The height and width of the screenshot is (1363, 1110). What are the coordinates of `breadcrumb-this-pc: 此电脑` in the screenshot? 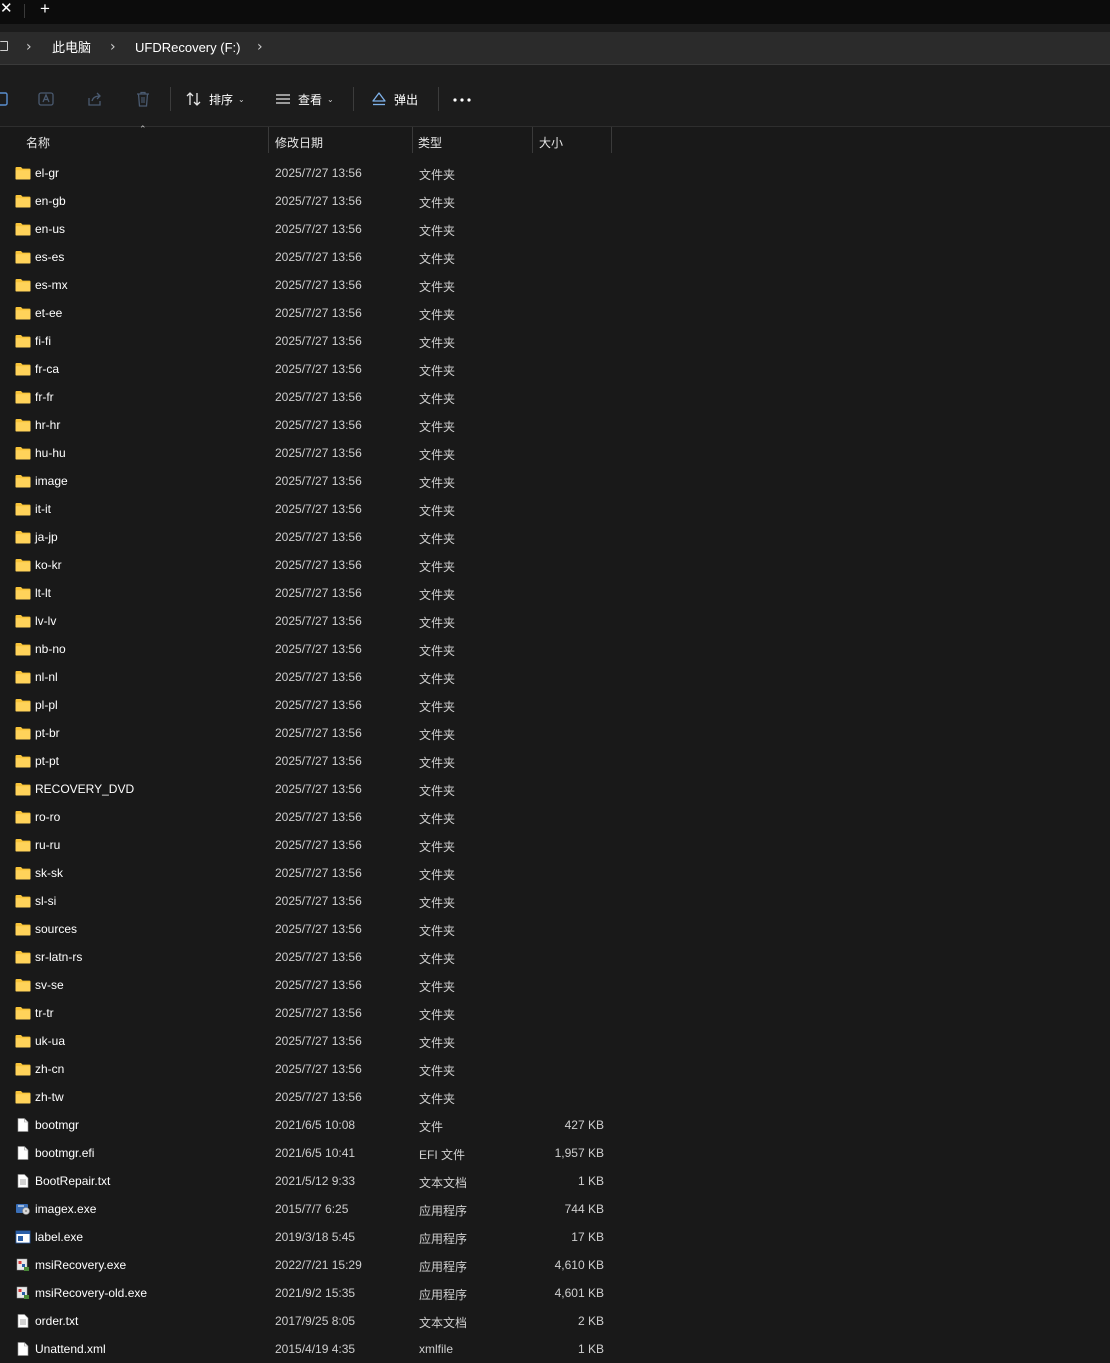 It's located at (71, 48).